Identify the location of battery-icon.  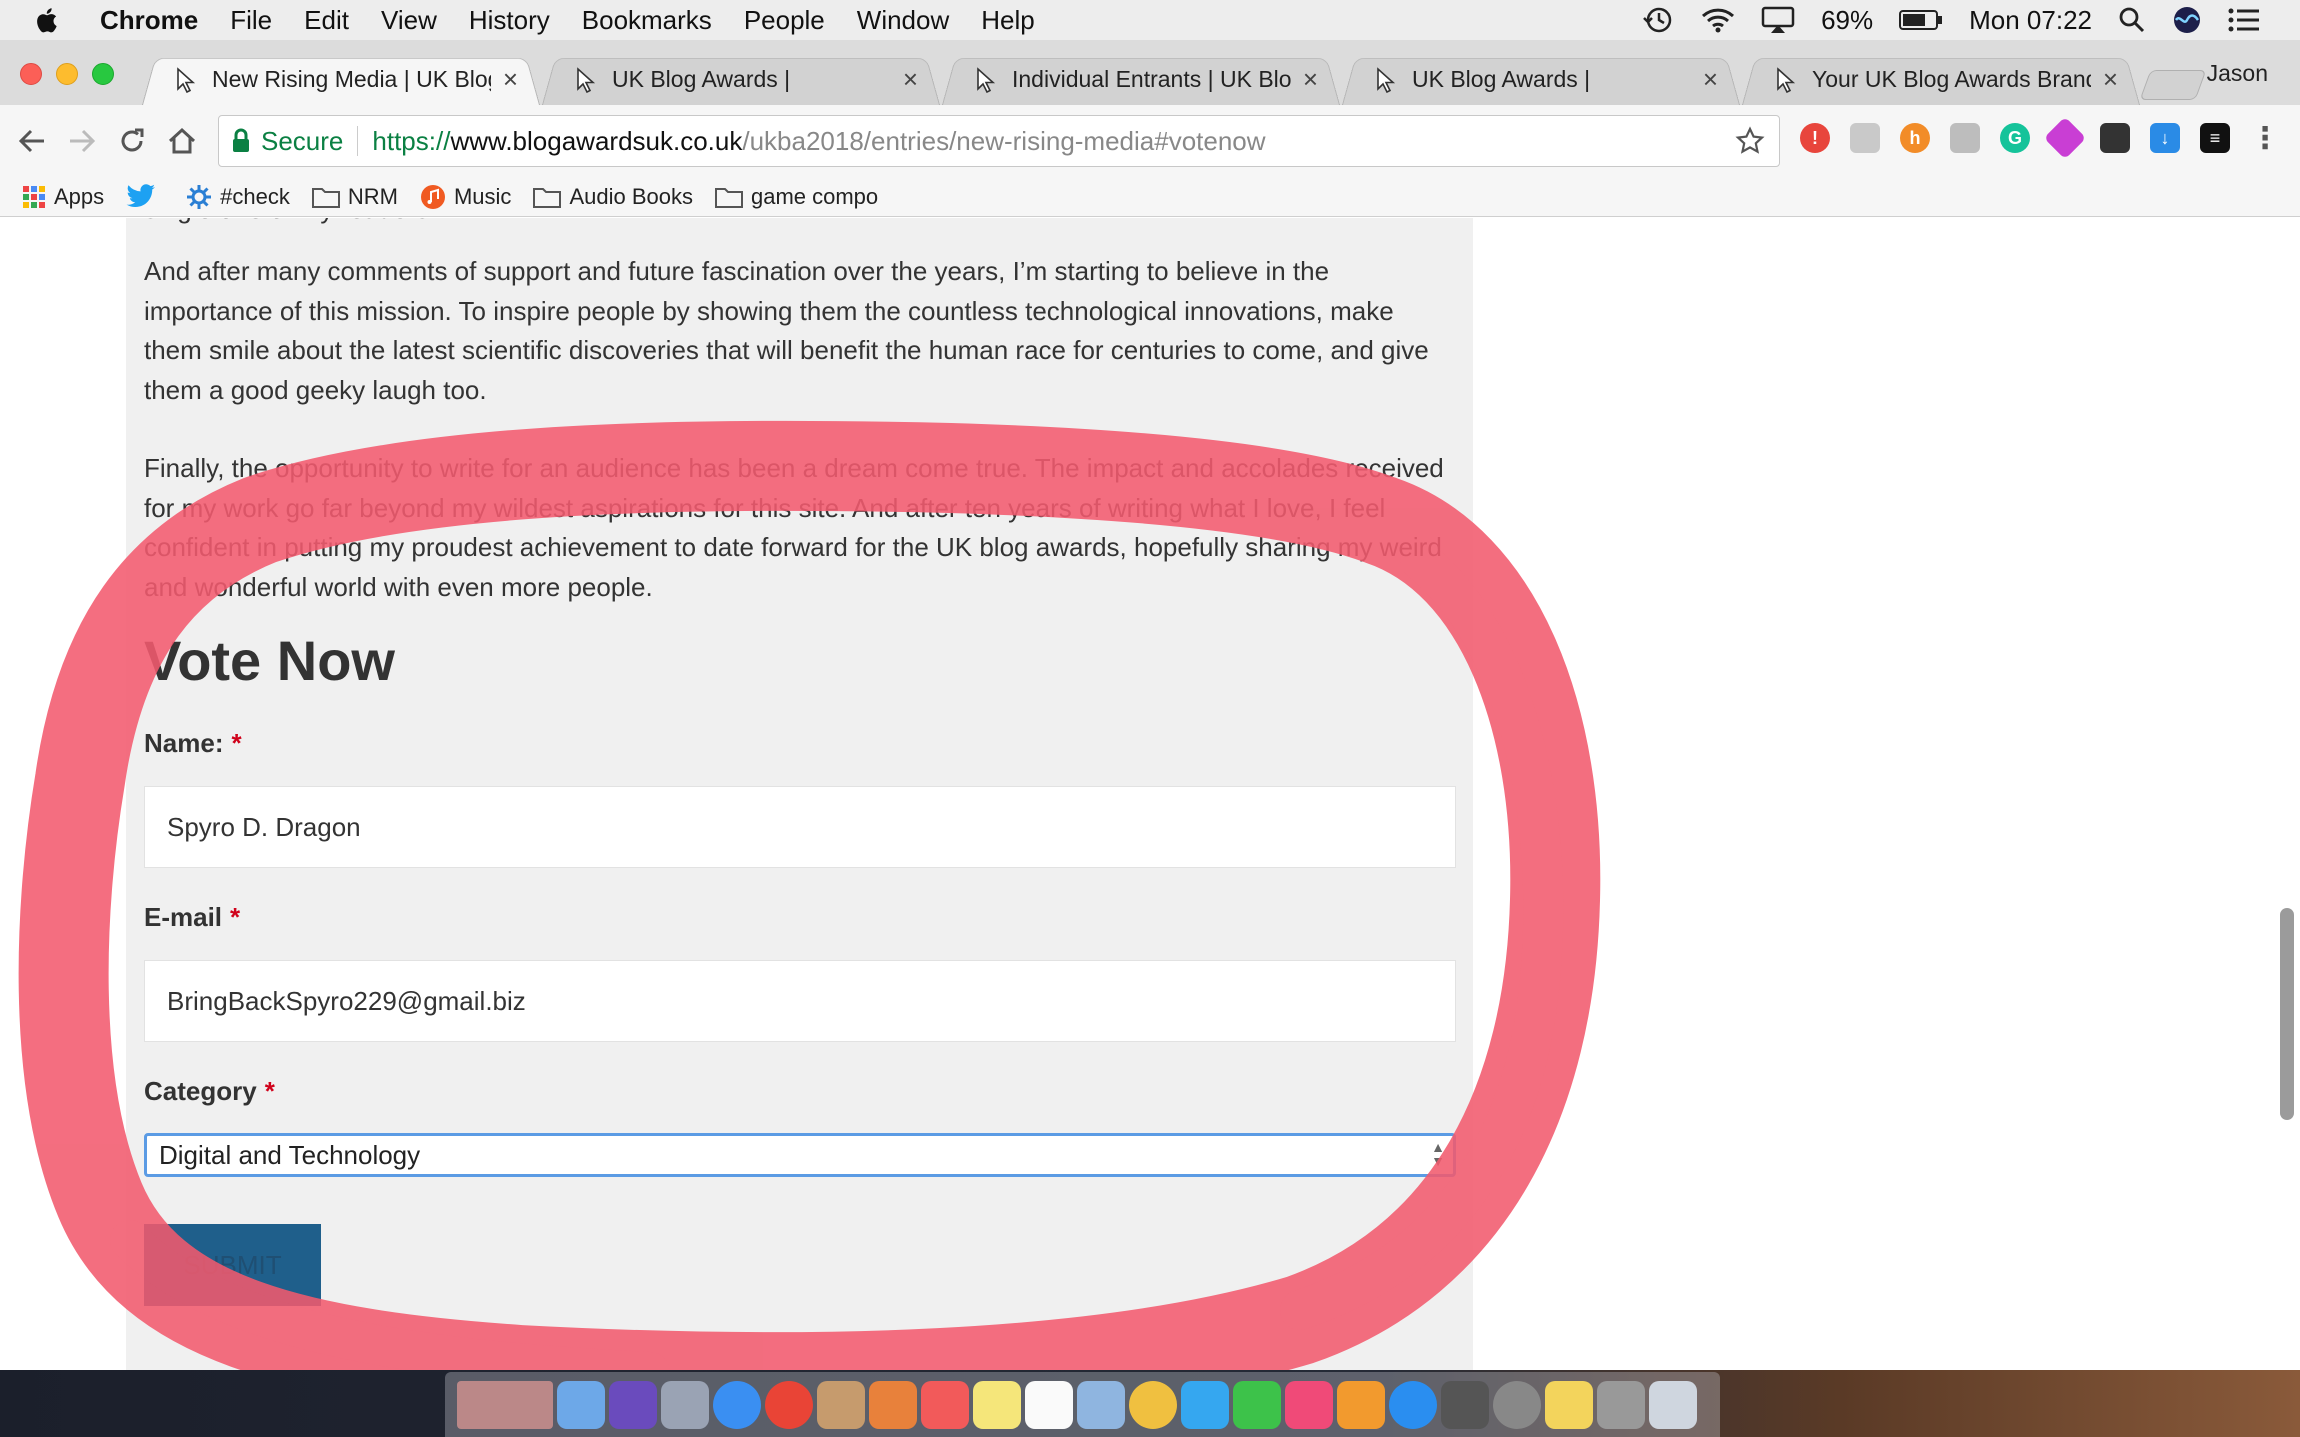
(1921, 20).